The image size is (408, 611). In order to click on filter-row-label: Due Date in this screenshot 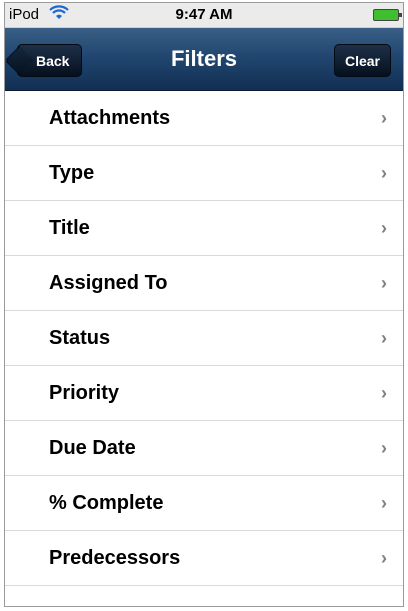, I will do `click(92, 448)`.